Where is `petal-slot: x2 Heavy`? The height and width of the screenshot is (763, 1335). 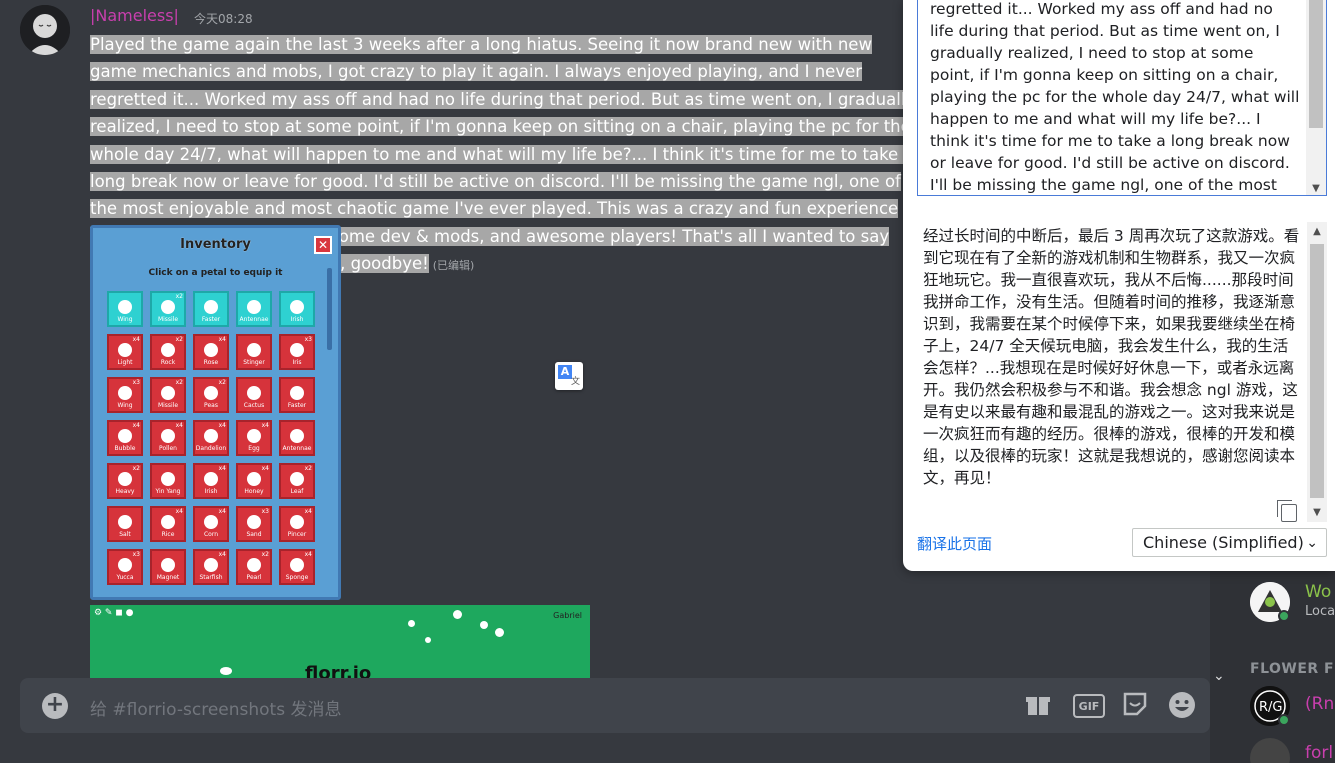 petal-slot: x2 Heavy is located at coordinates (125, 481).